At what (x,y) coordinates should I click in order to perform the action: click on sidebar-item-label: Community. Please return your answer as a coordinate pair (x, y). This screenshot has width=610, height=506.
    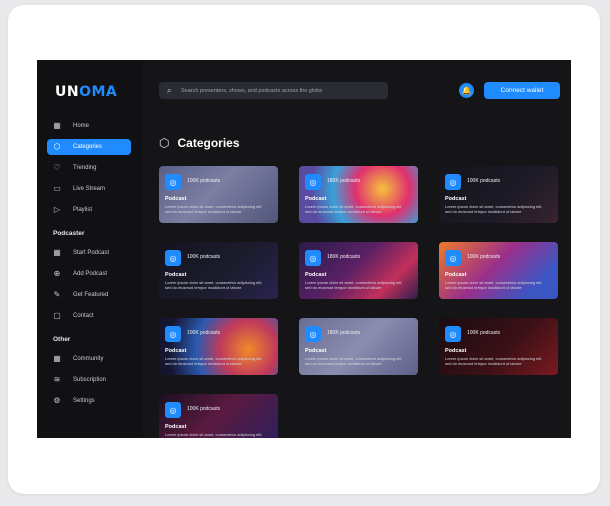
    Looking at the image, I should click on (88, 359).